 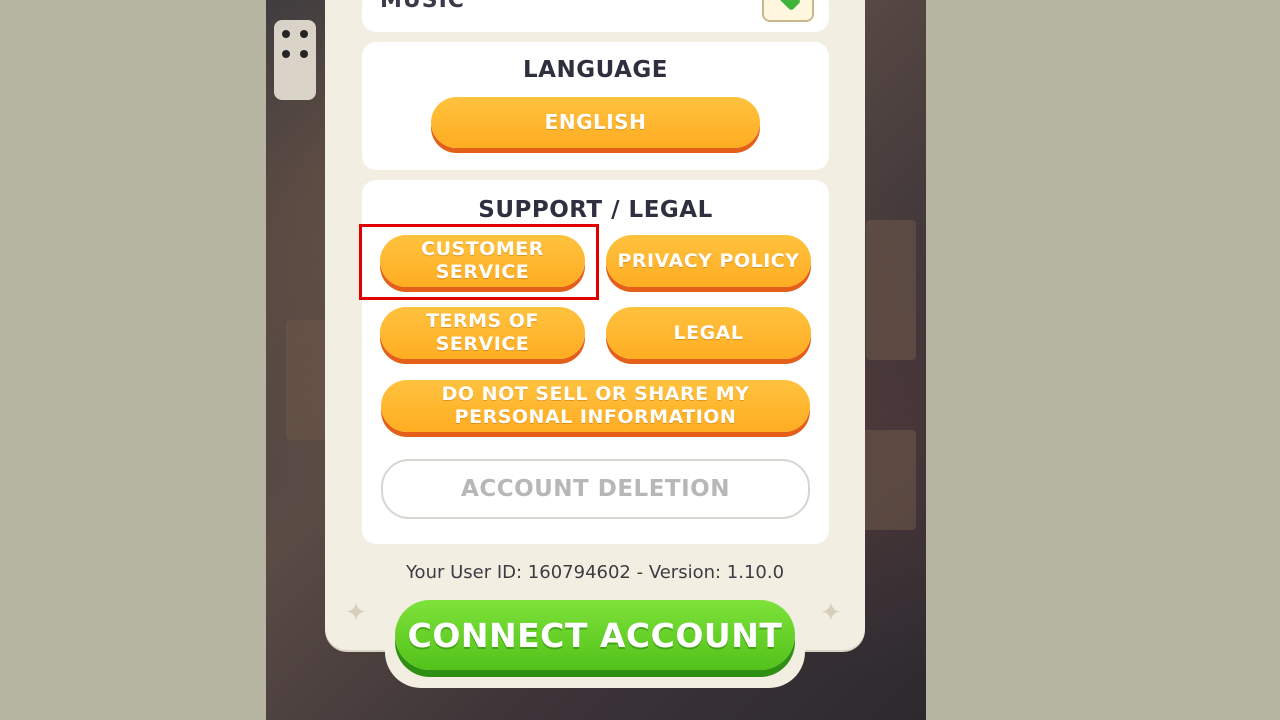 I want to click on privacy-policy-button: PRIVACY POLICY, so click(x=708, y=261).